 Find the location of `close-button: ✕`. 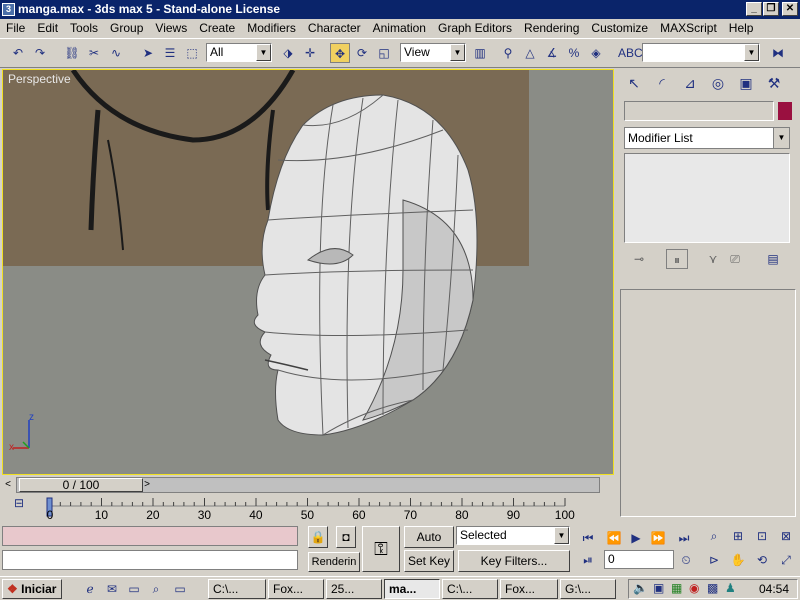

close-button: ✕ is located at coordinates (790, 9).